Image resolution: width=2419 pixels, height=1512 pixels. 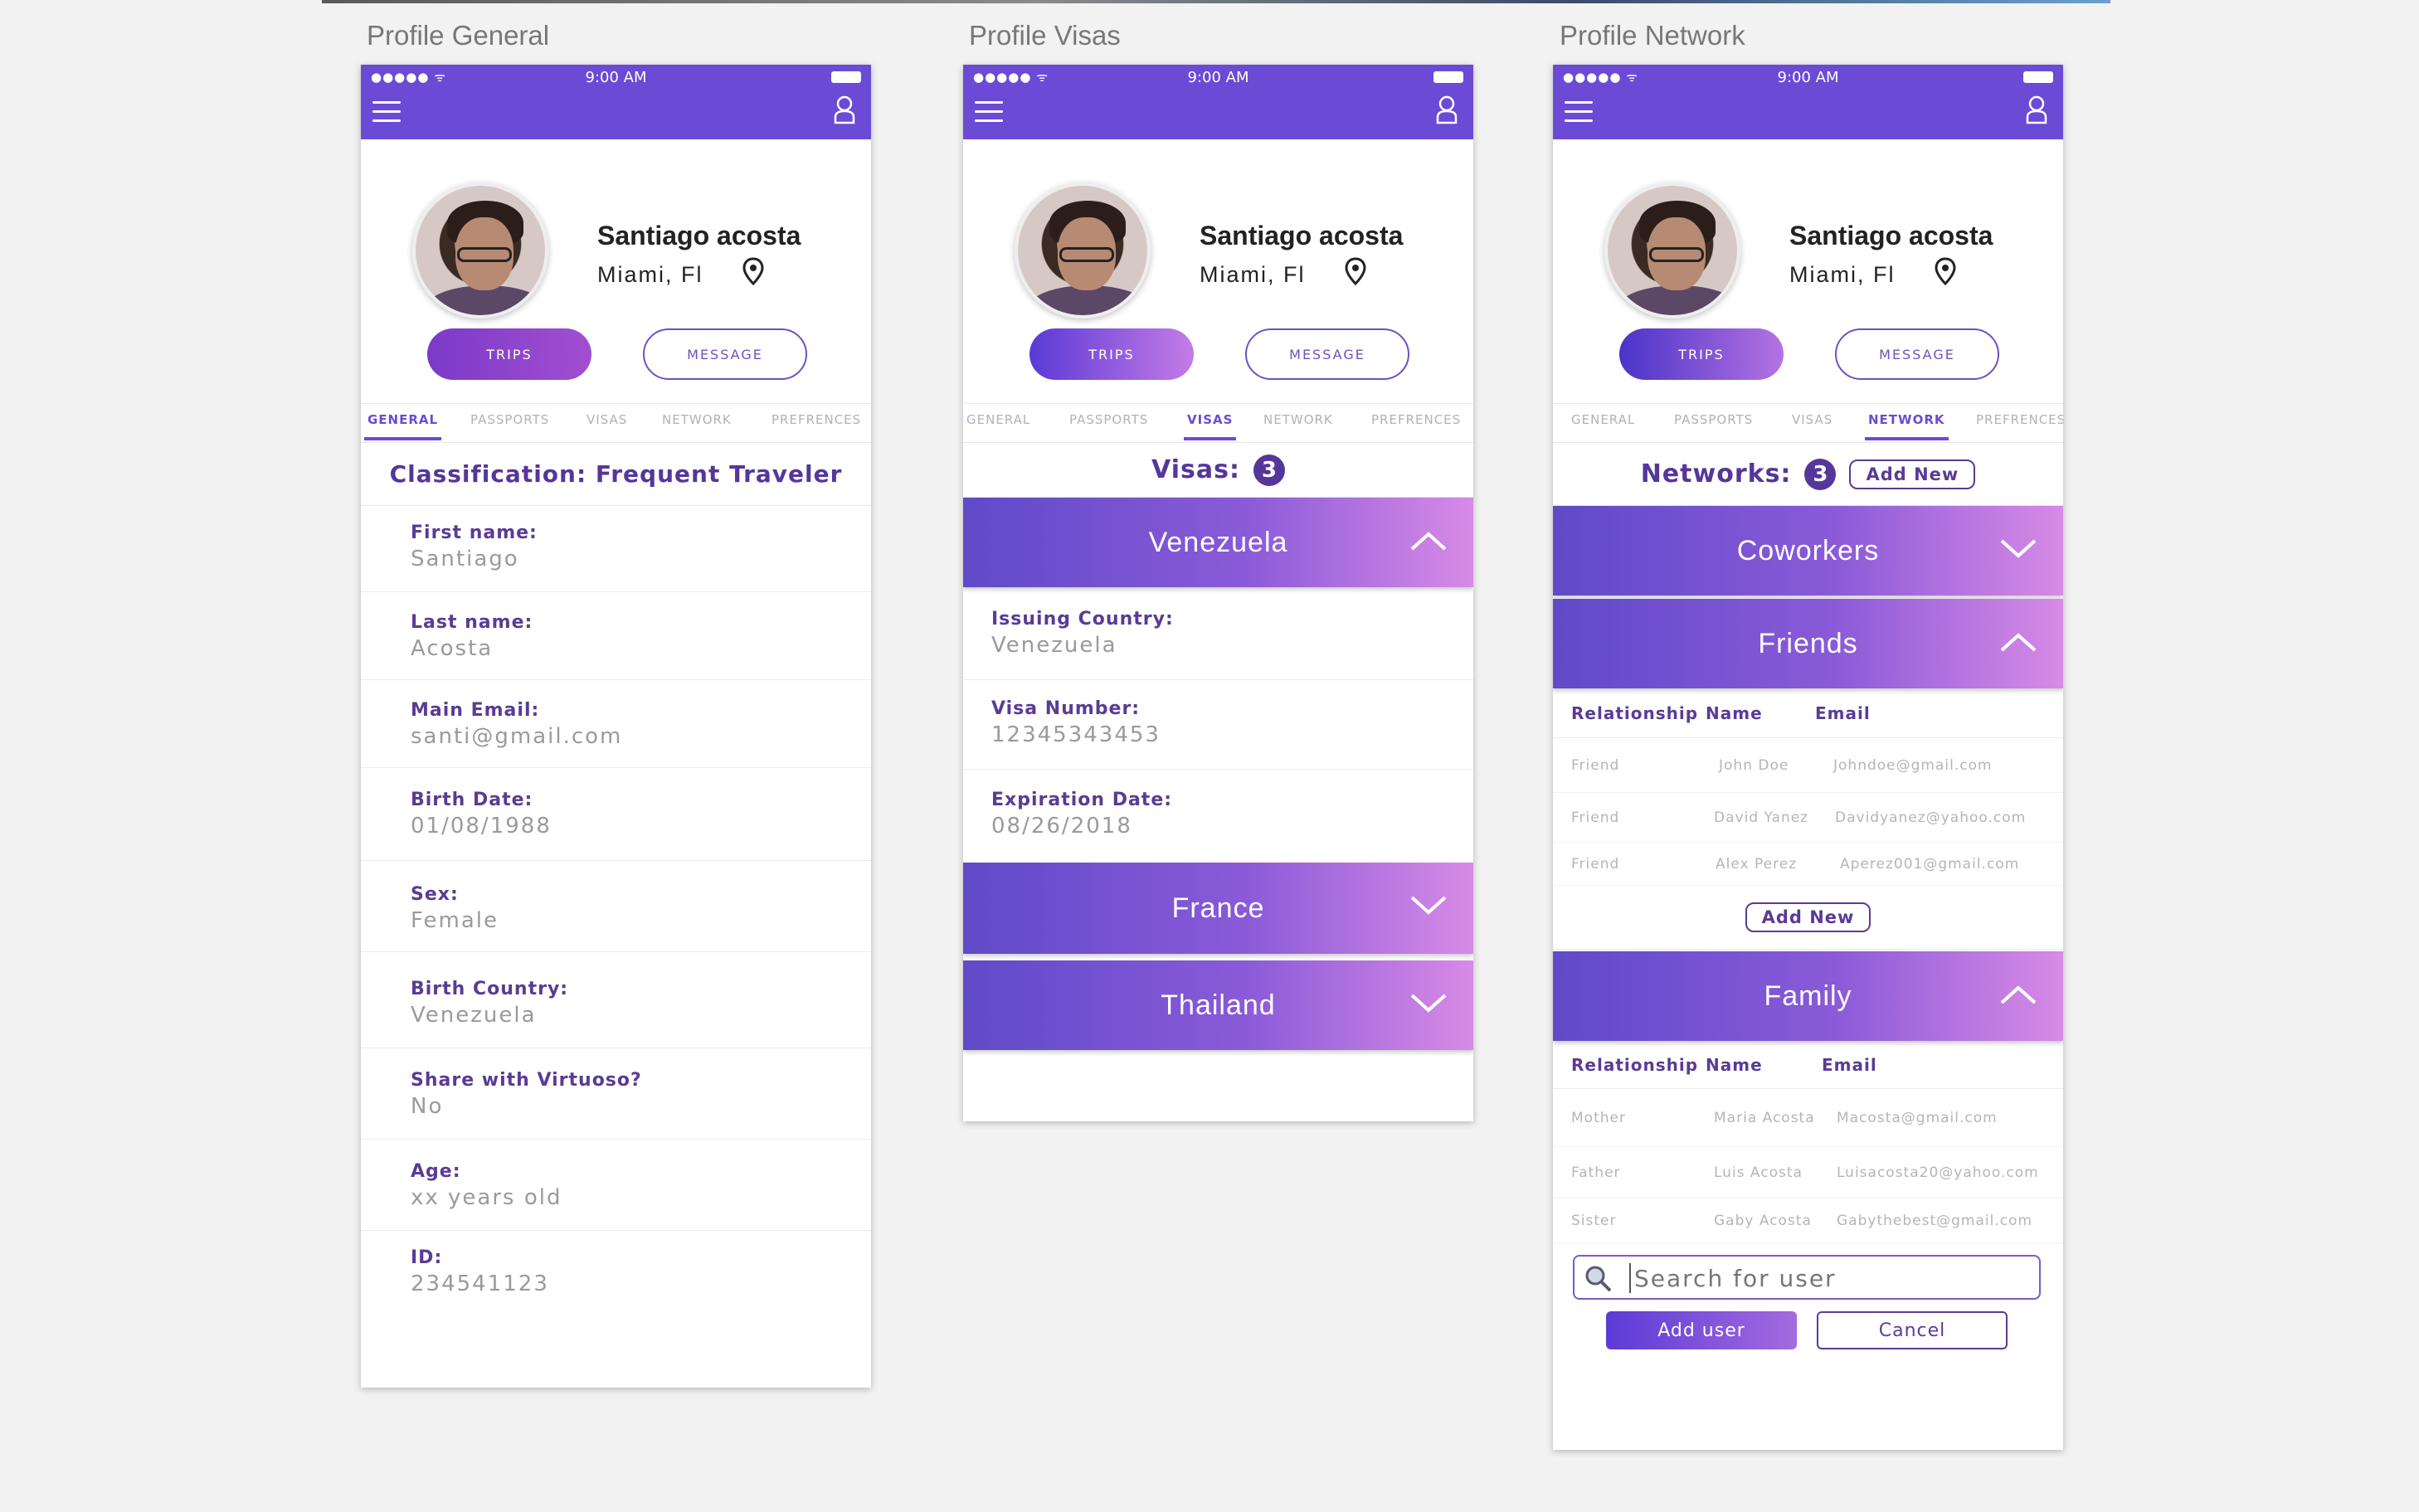 I want to click on cell-relationship: Friend, so click(x=1595, y=864).